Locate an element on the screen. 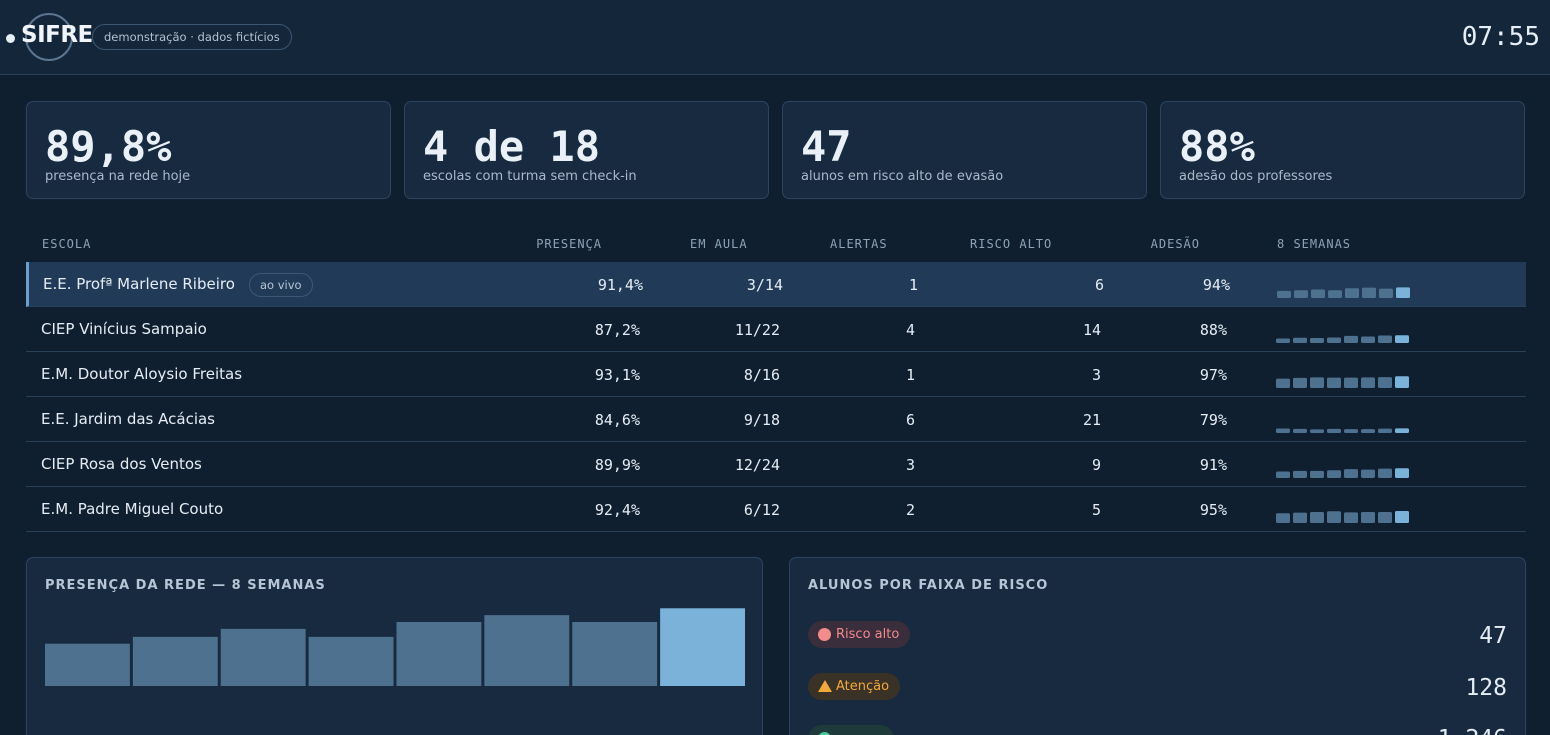 The height and width of the screenshot is (735, 1550). column-header-presenca: PRESENÇA is located at coordinates (569, 244).